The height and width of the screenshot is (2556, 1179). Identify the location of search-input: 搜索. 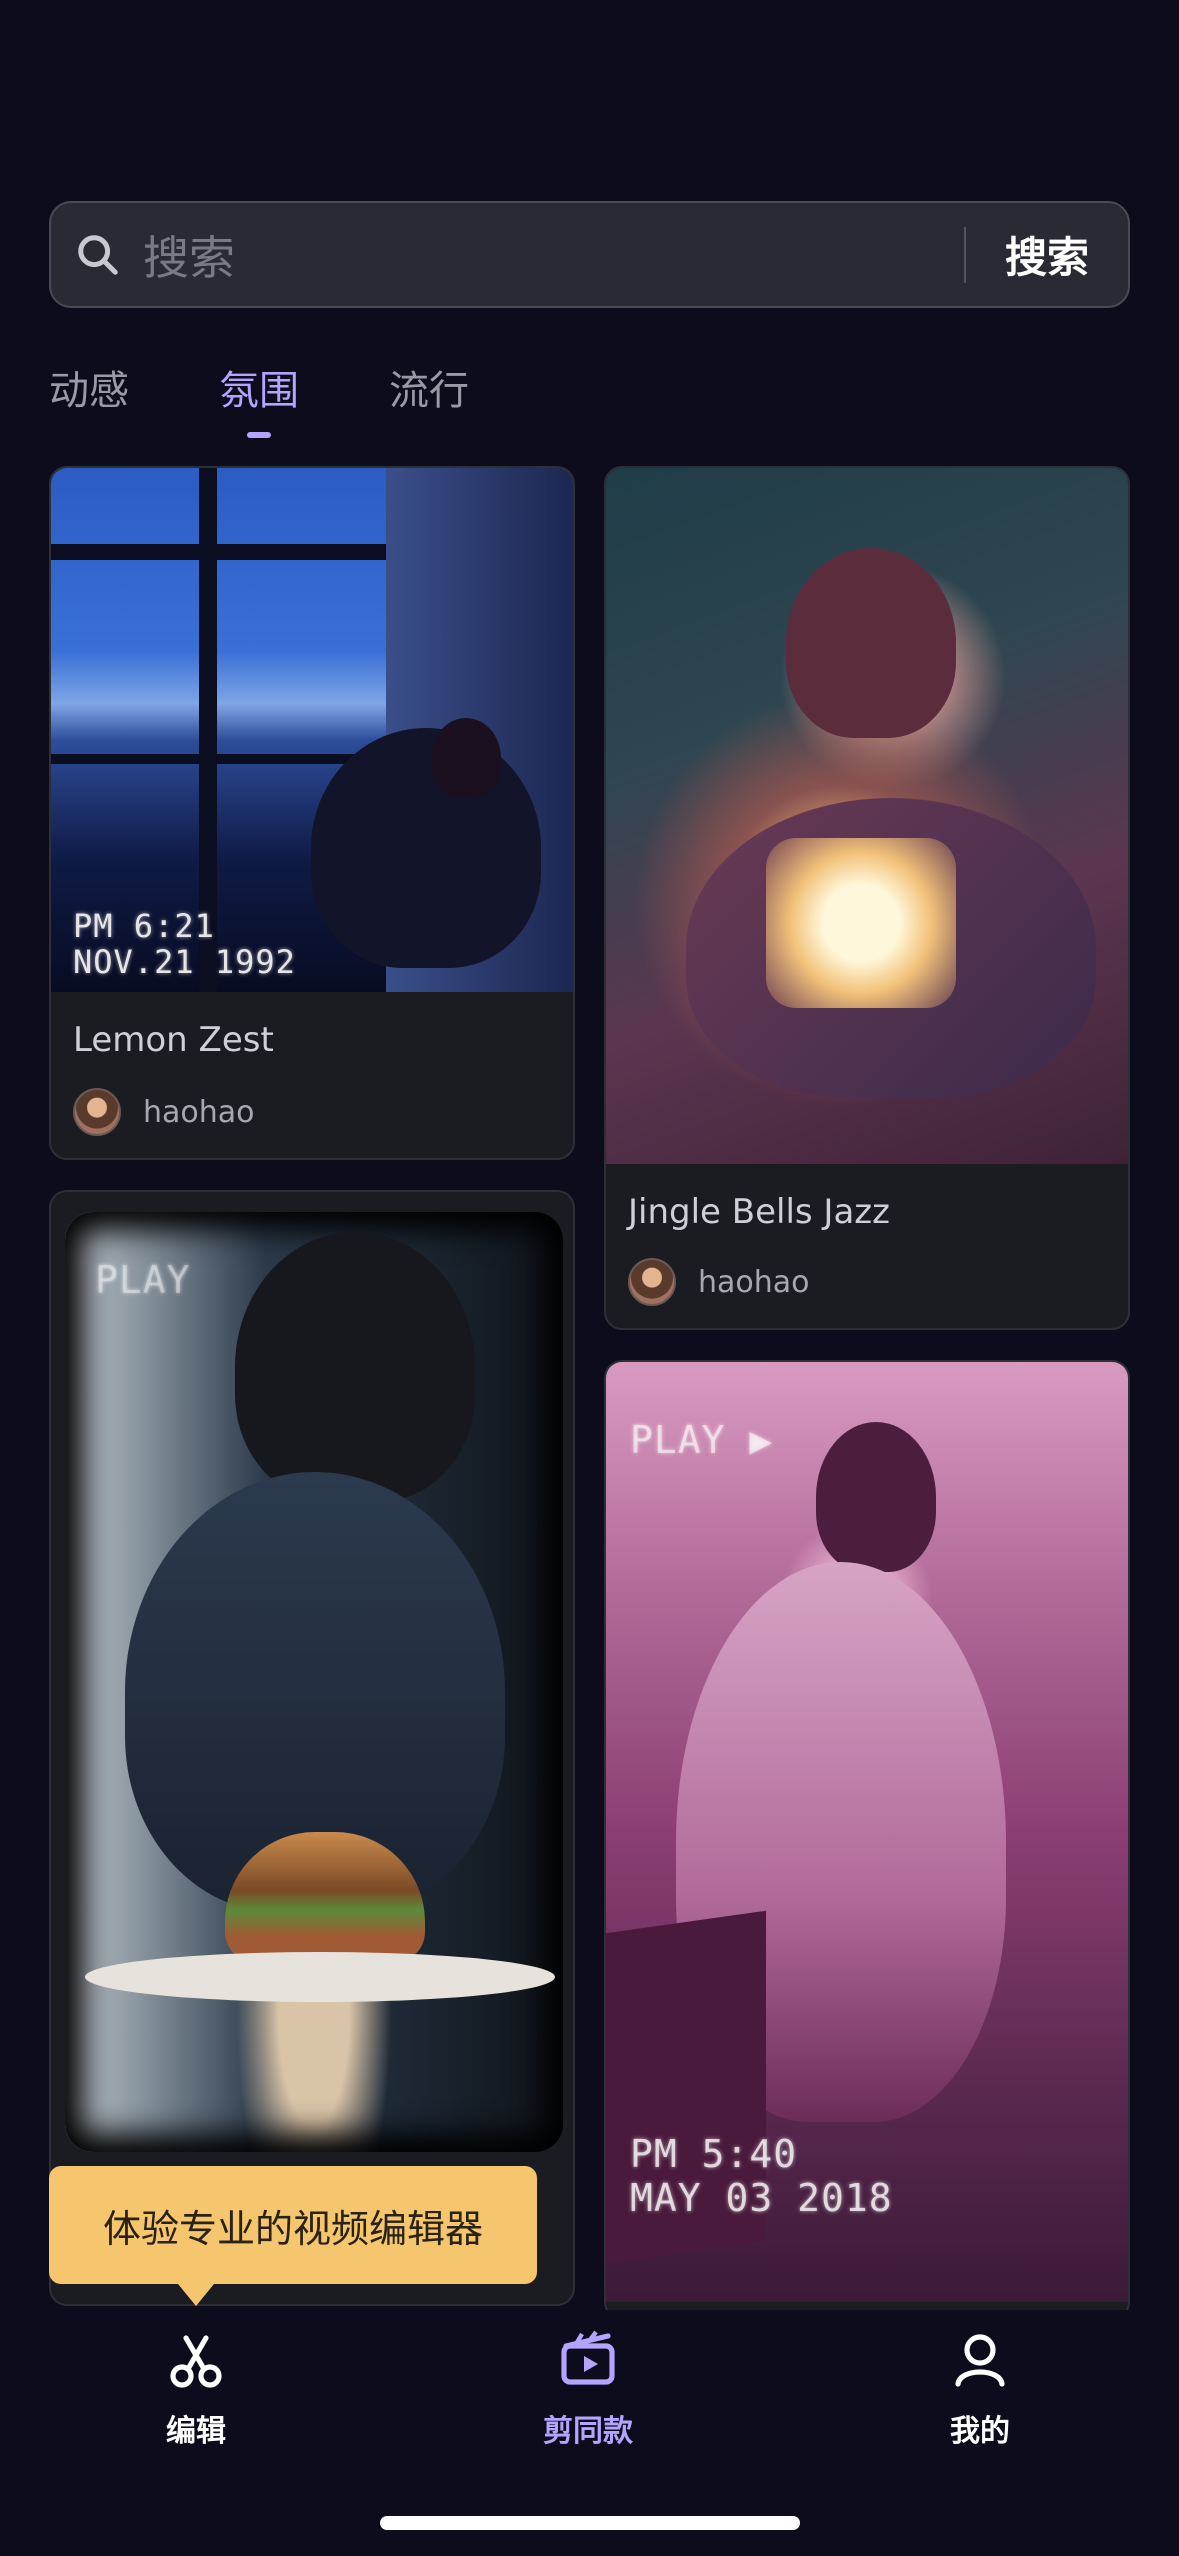
(553, 255).